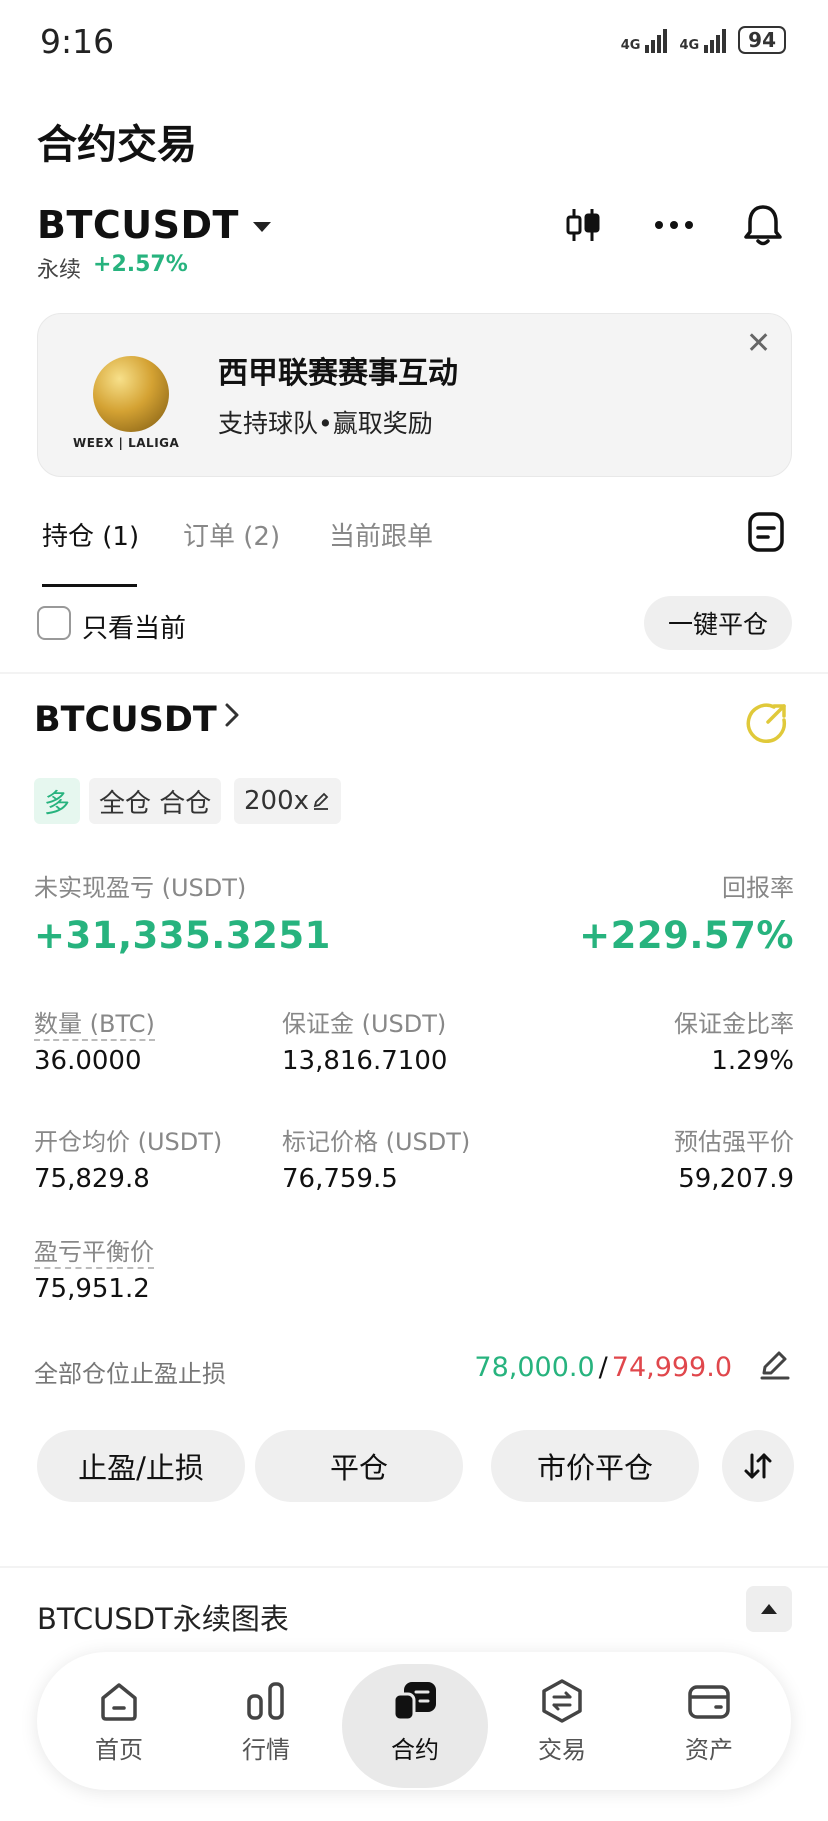  Describe the element at coordinates (261, 227) in the screenshot. I see `caret-down-icon` at that location.